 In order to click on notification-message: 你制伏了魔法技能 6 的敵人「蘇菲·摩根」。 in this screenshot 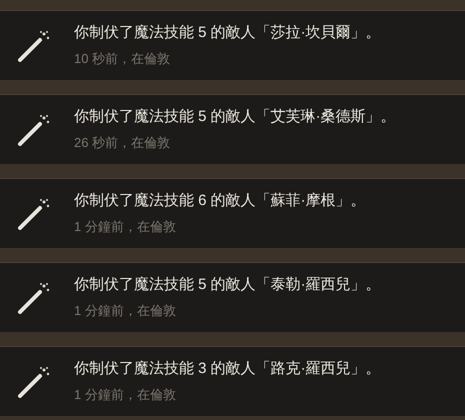, I will do `click(220, 201)`.